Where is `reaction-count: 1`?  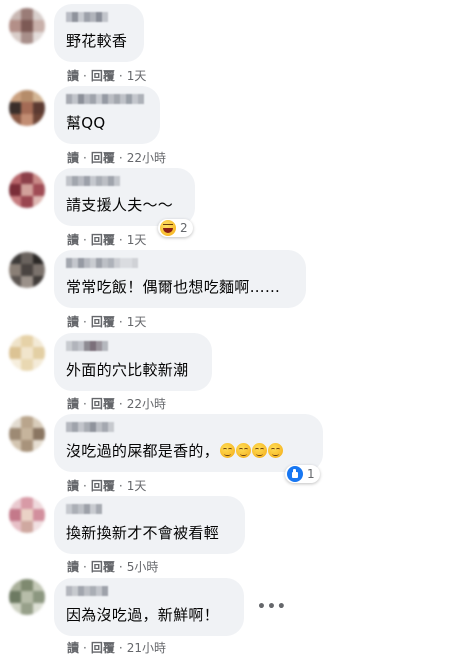
reaction-count: 1 is located at coordinates (302, 474).